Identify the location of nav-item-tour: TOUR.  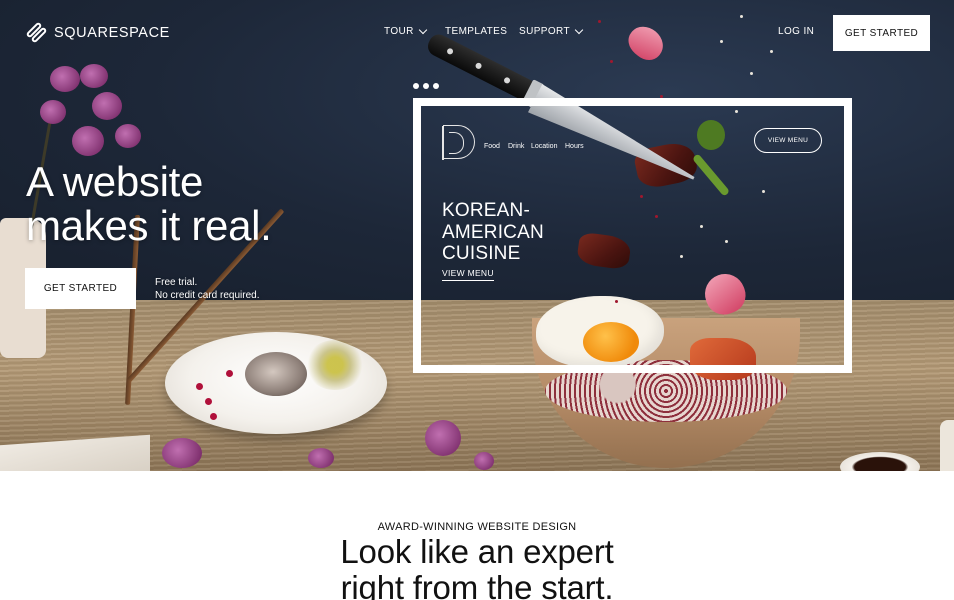
(405, 31).